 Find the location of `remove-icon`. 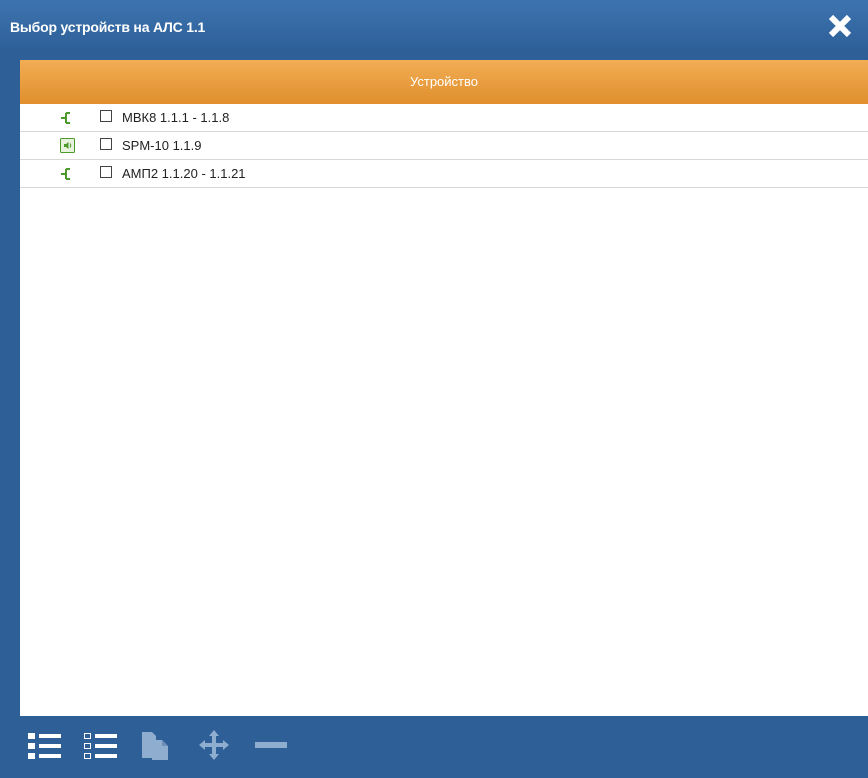

remove-icon is located at coordinates (271, 745).